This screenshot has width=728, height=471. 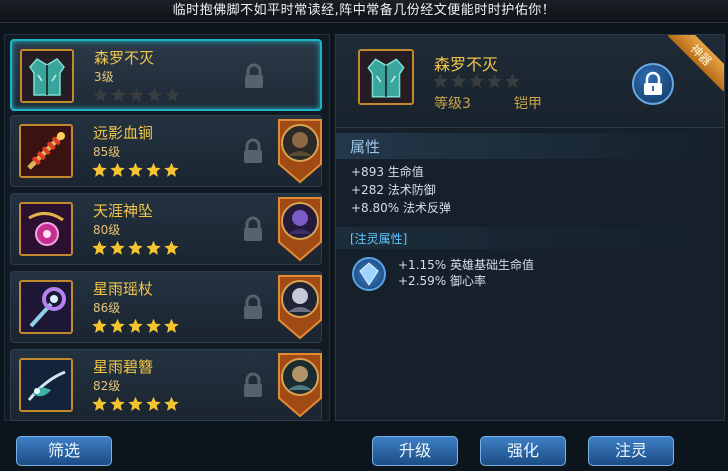 What do you see at coordinates (166, 385) in the screenshot?
I see `list-item: 星雨碧簪 82级` at bounding box center [166, 385].